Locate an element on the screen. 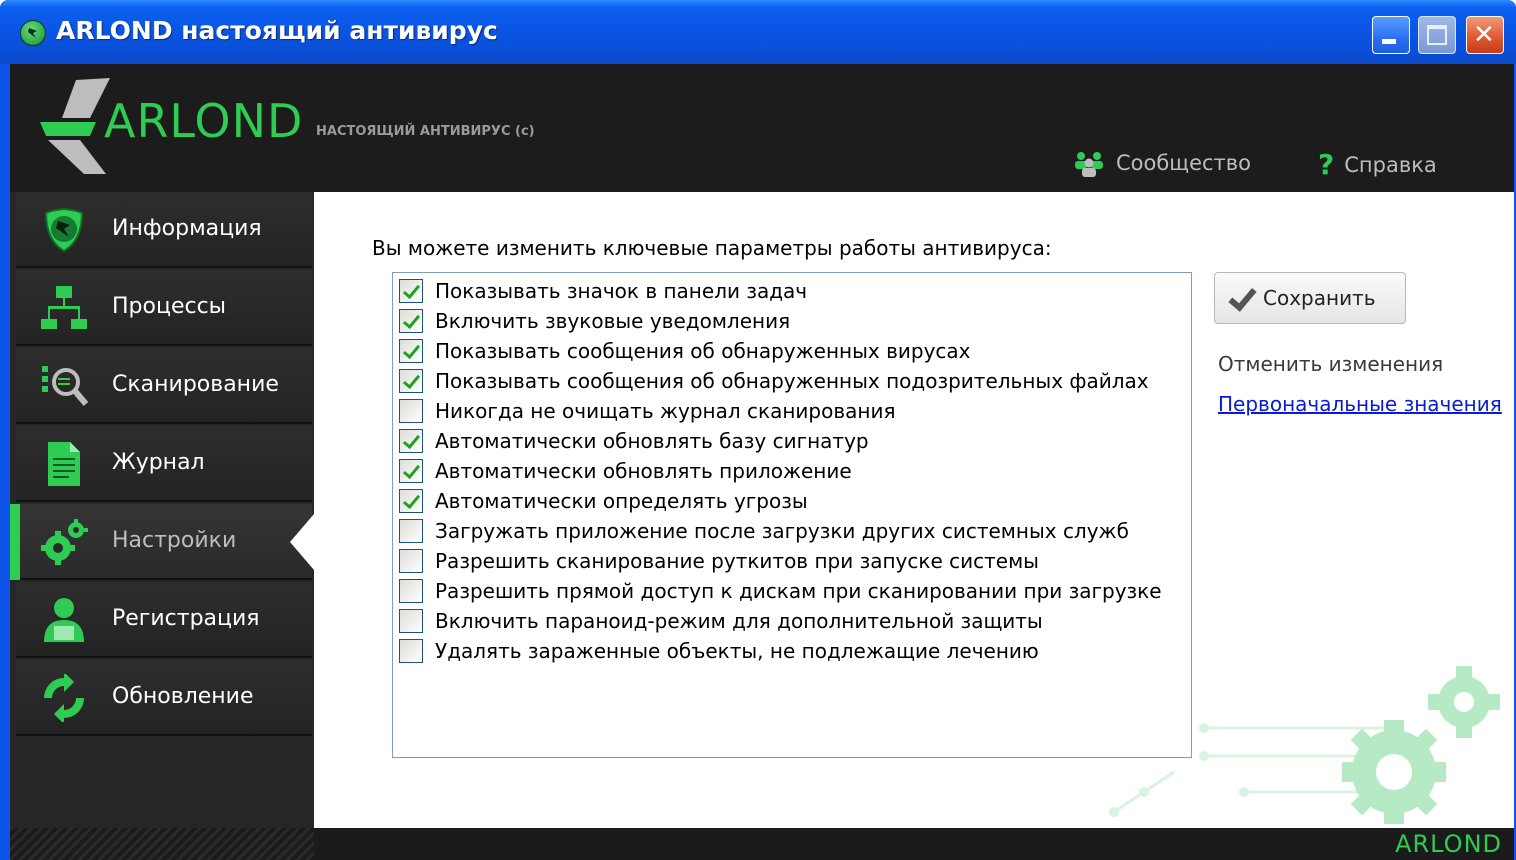  maximize-button is located at coordinates (1437, 35).